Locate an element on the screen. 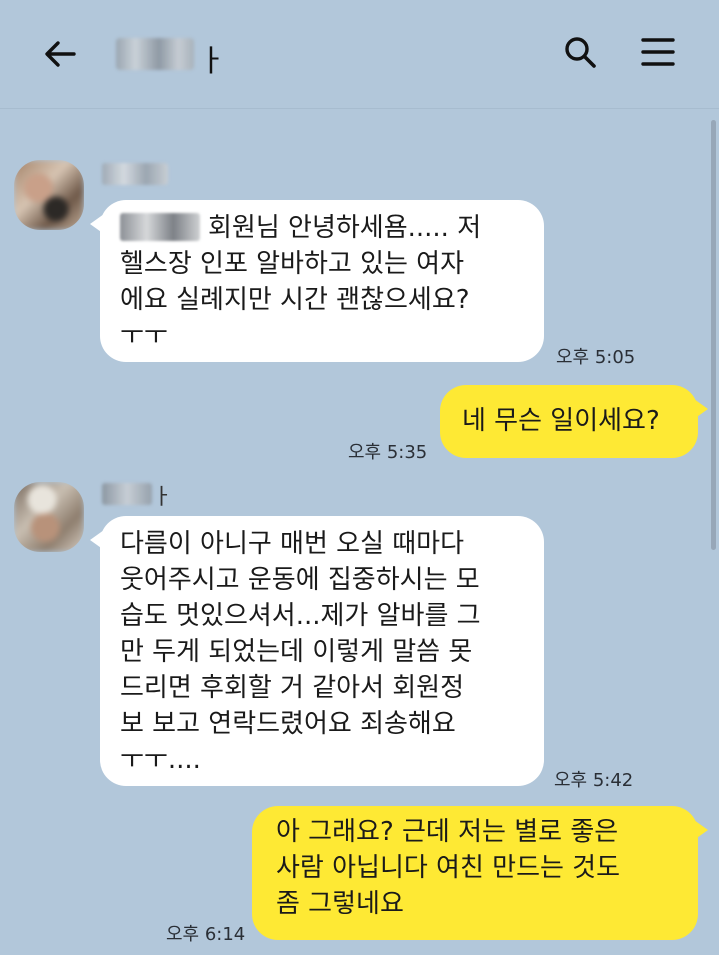 This screenshot has height=955, width=719. message-line: 아 그래요? 근데 저는 별로 좋은 is located at coordinates (447, 832).